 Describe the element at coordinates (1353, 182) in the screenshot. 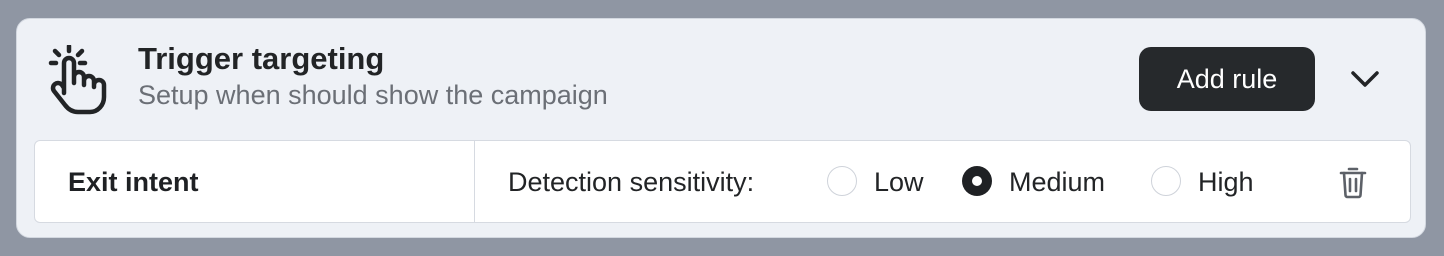

I see `trash-icon` at that location.